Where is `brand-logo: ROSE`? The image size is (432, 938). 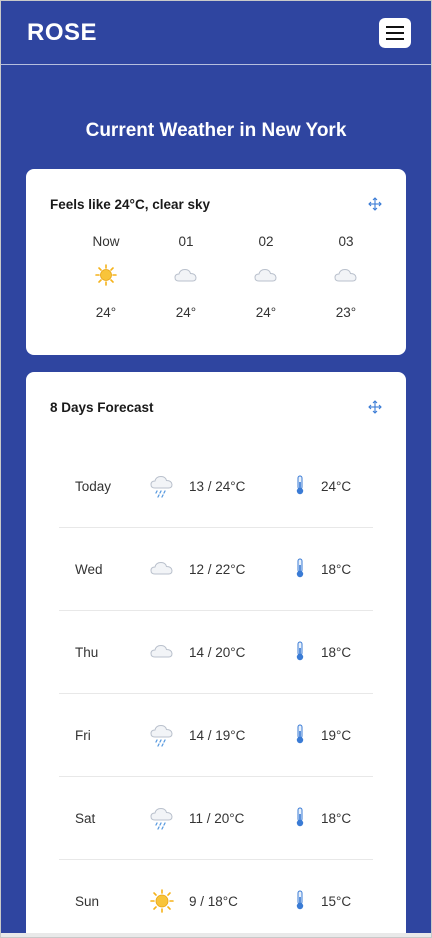 brand-logo: ROSE is located at coordinates (62, 33).